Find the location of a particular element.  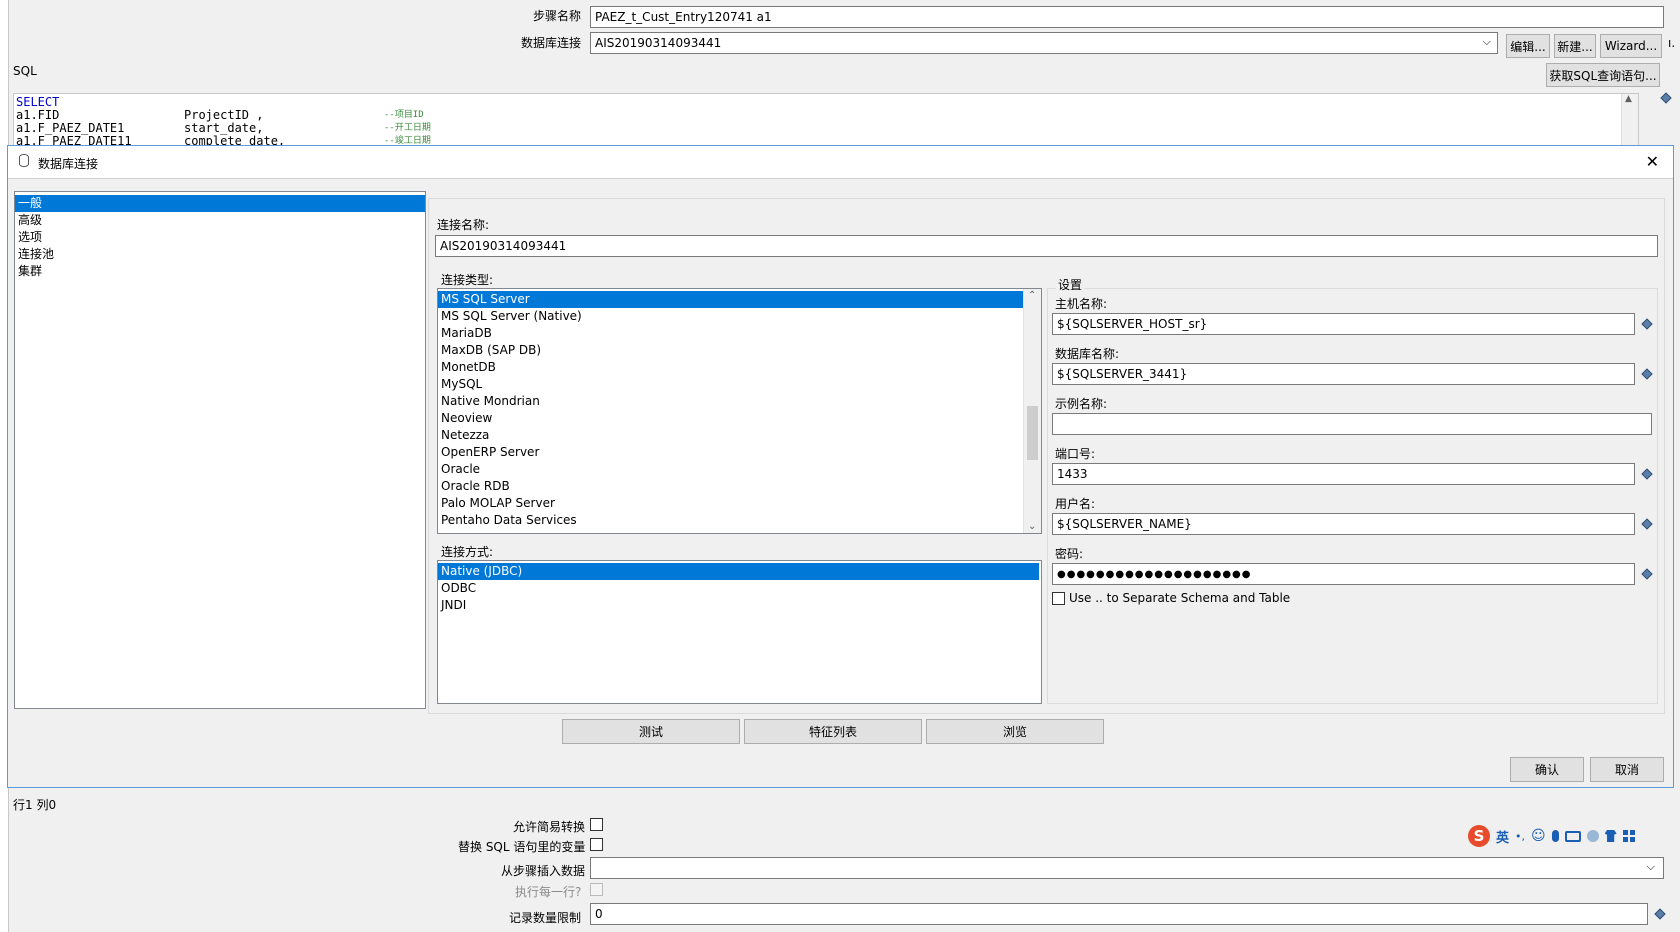

feature-list-button: 特征列表 is located at coordinates (833, 731).